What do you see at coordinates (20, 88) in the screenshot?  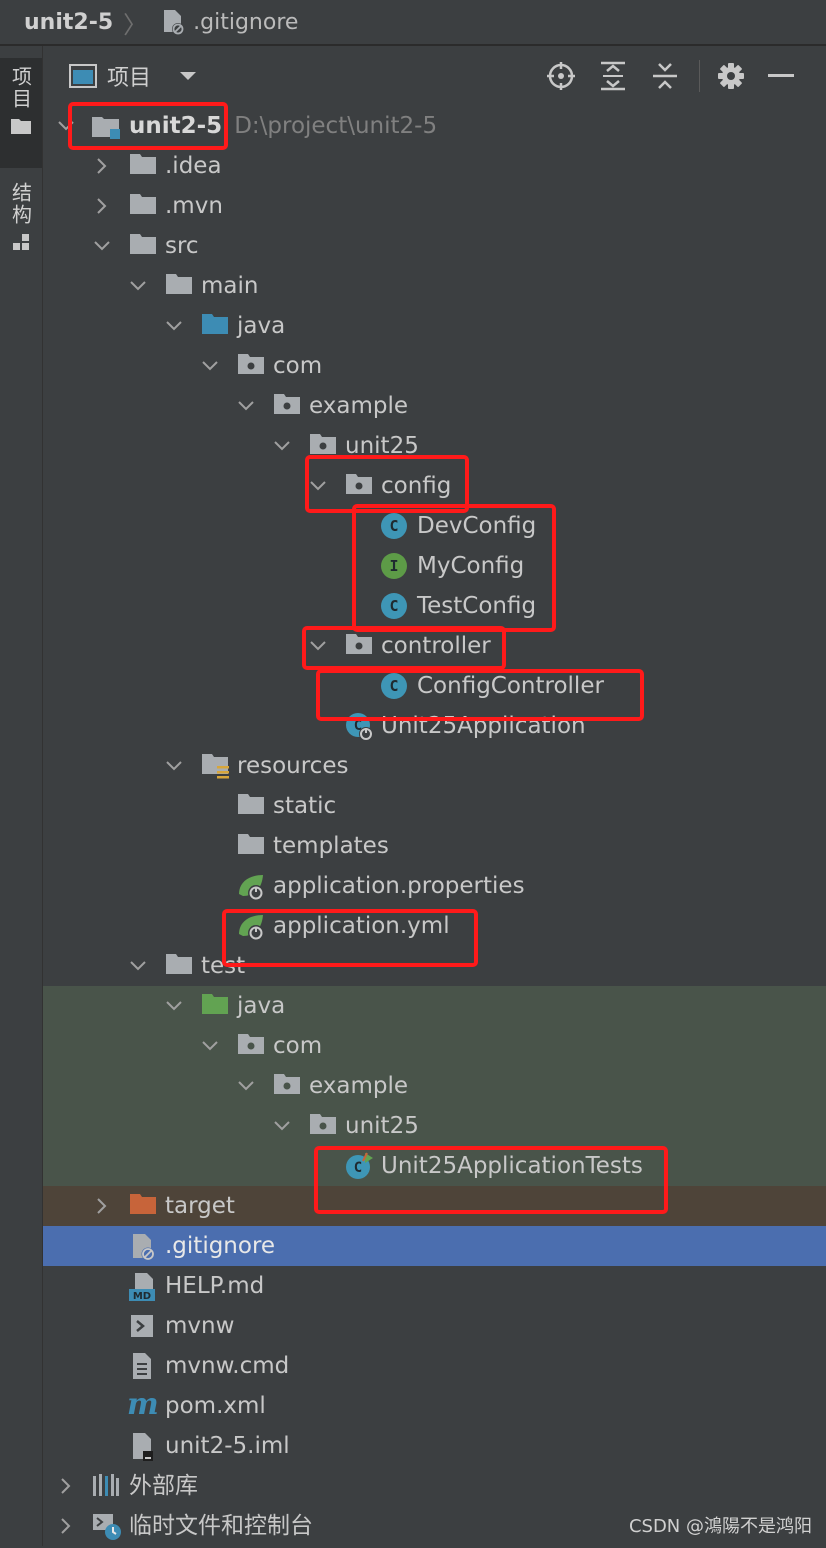 I see `project-tool-tab-label: 项目` at bounding box center [20, 88].